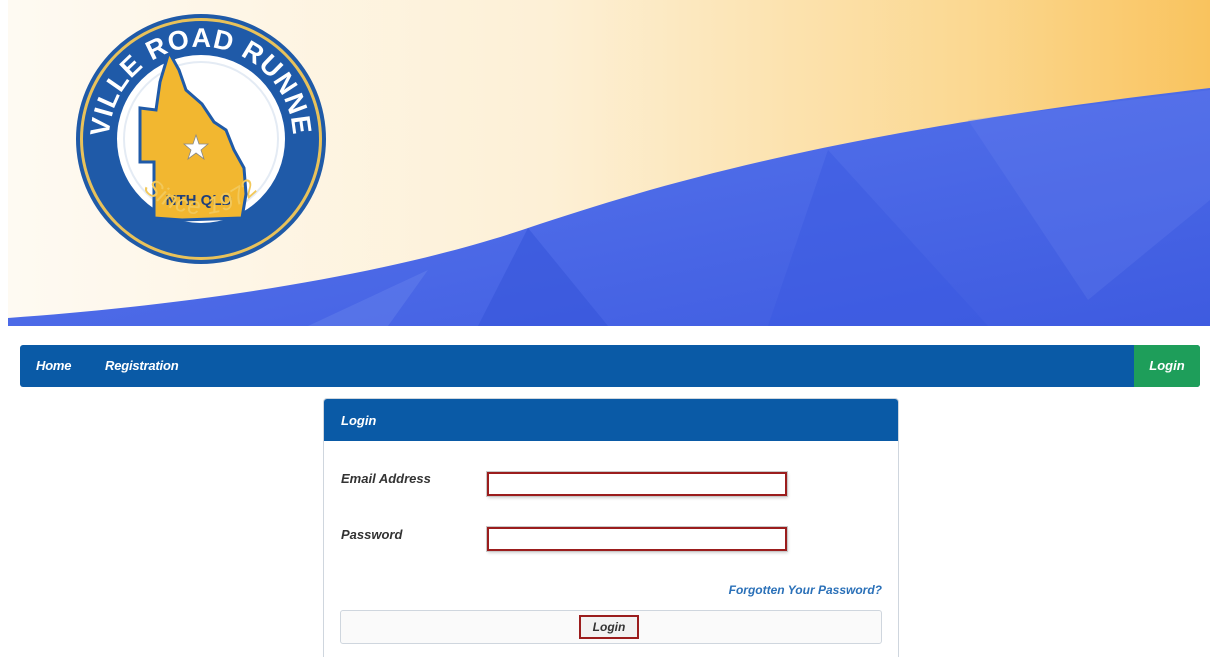  What do you see at coordinates (372, 534) in the screenshot?
I see `password-label: Password` at bounding box center [372, 534].